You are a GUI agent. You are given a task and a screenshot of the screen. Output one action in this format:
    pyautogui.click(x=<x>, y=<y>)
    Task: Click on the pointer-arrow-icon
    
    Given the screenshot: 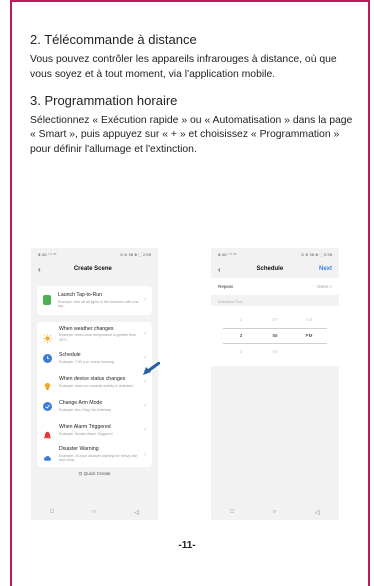 What is the action you would take?
    pyautogui.click(x=151, y=368)
    